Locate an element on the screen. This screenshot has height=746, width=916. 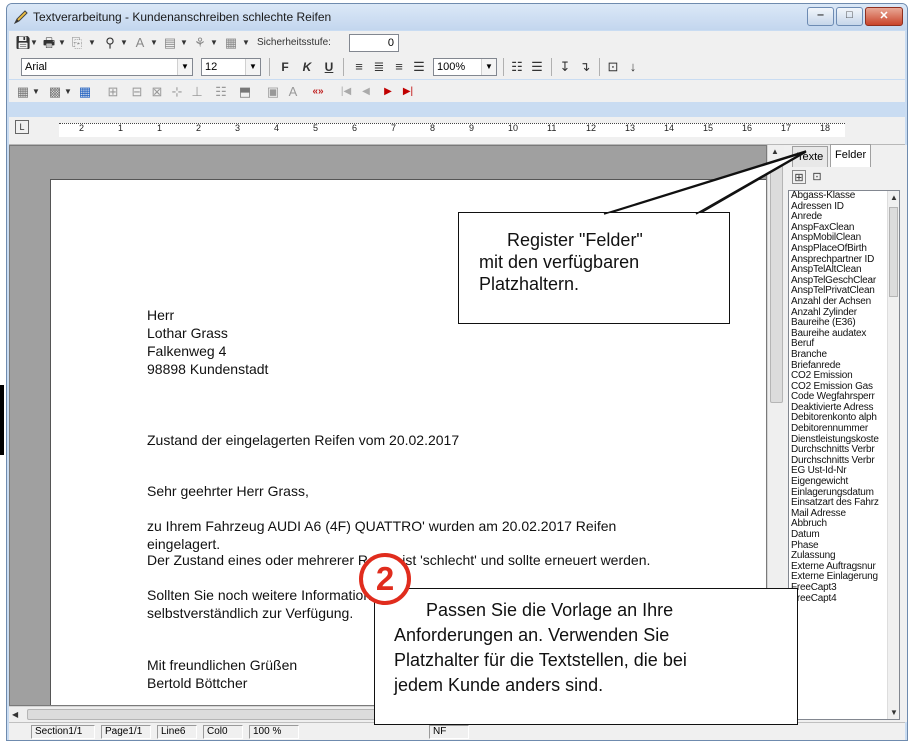
callout-vorlage-line: Platzhalter für die Textstellen, die bei is located at coordinates (540, 660).